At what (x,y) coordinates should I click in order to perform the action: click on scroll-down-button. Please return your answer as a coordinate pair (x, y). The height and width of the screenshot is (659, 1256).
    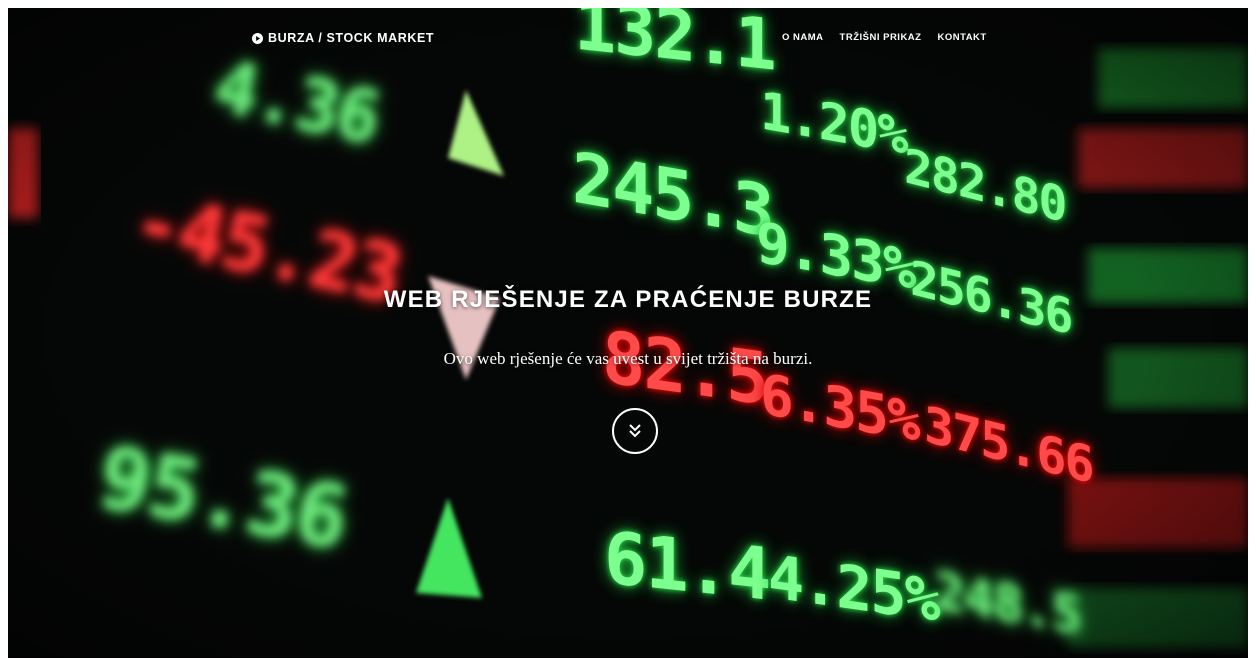
    Looking at the image, I should click on (635, 431).